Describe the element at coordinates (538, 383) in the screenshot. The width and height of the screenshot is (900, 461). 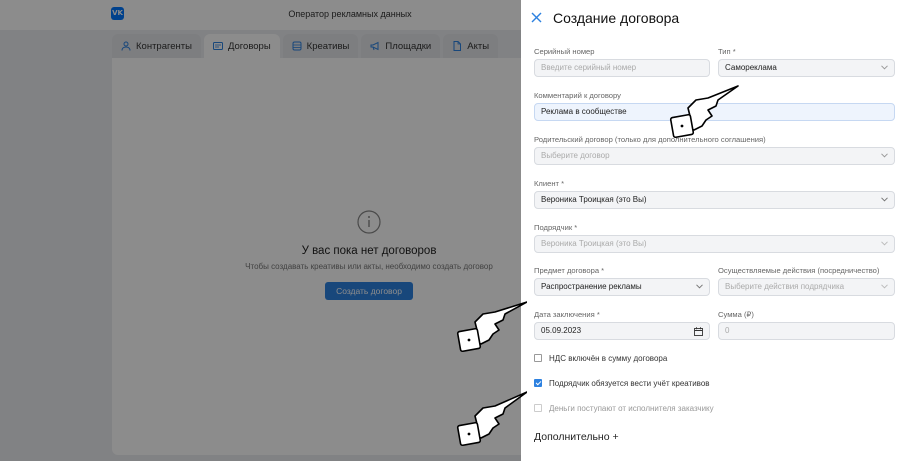
I see `track-creatives-checkbox` at that location.